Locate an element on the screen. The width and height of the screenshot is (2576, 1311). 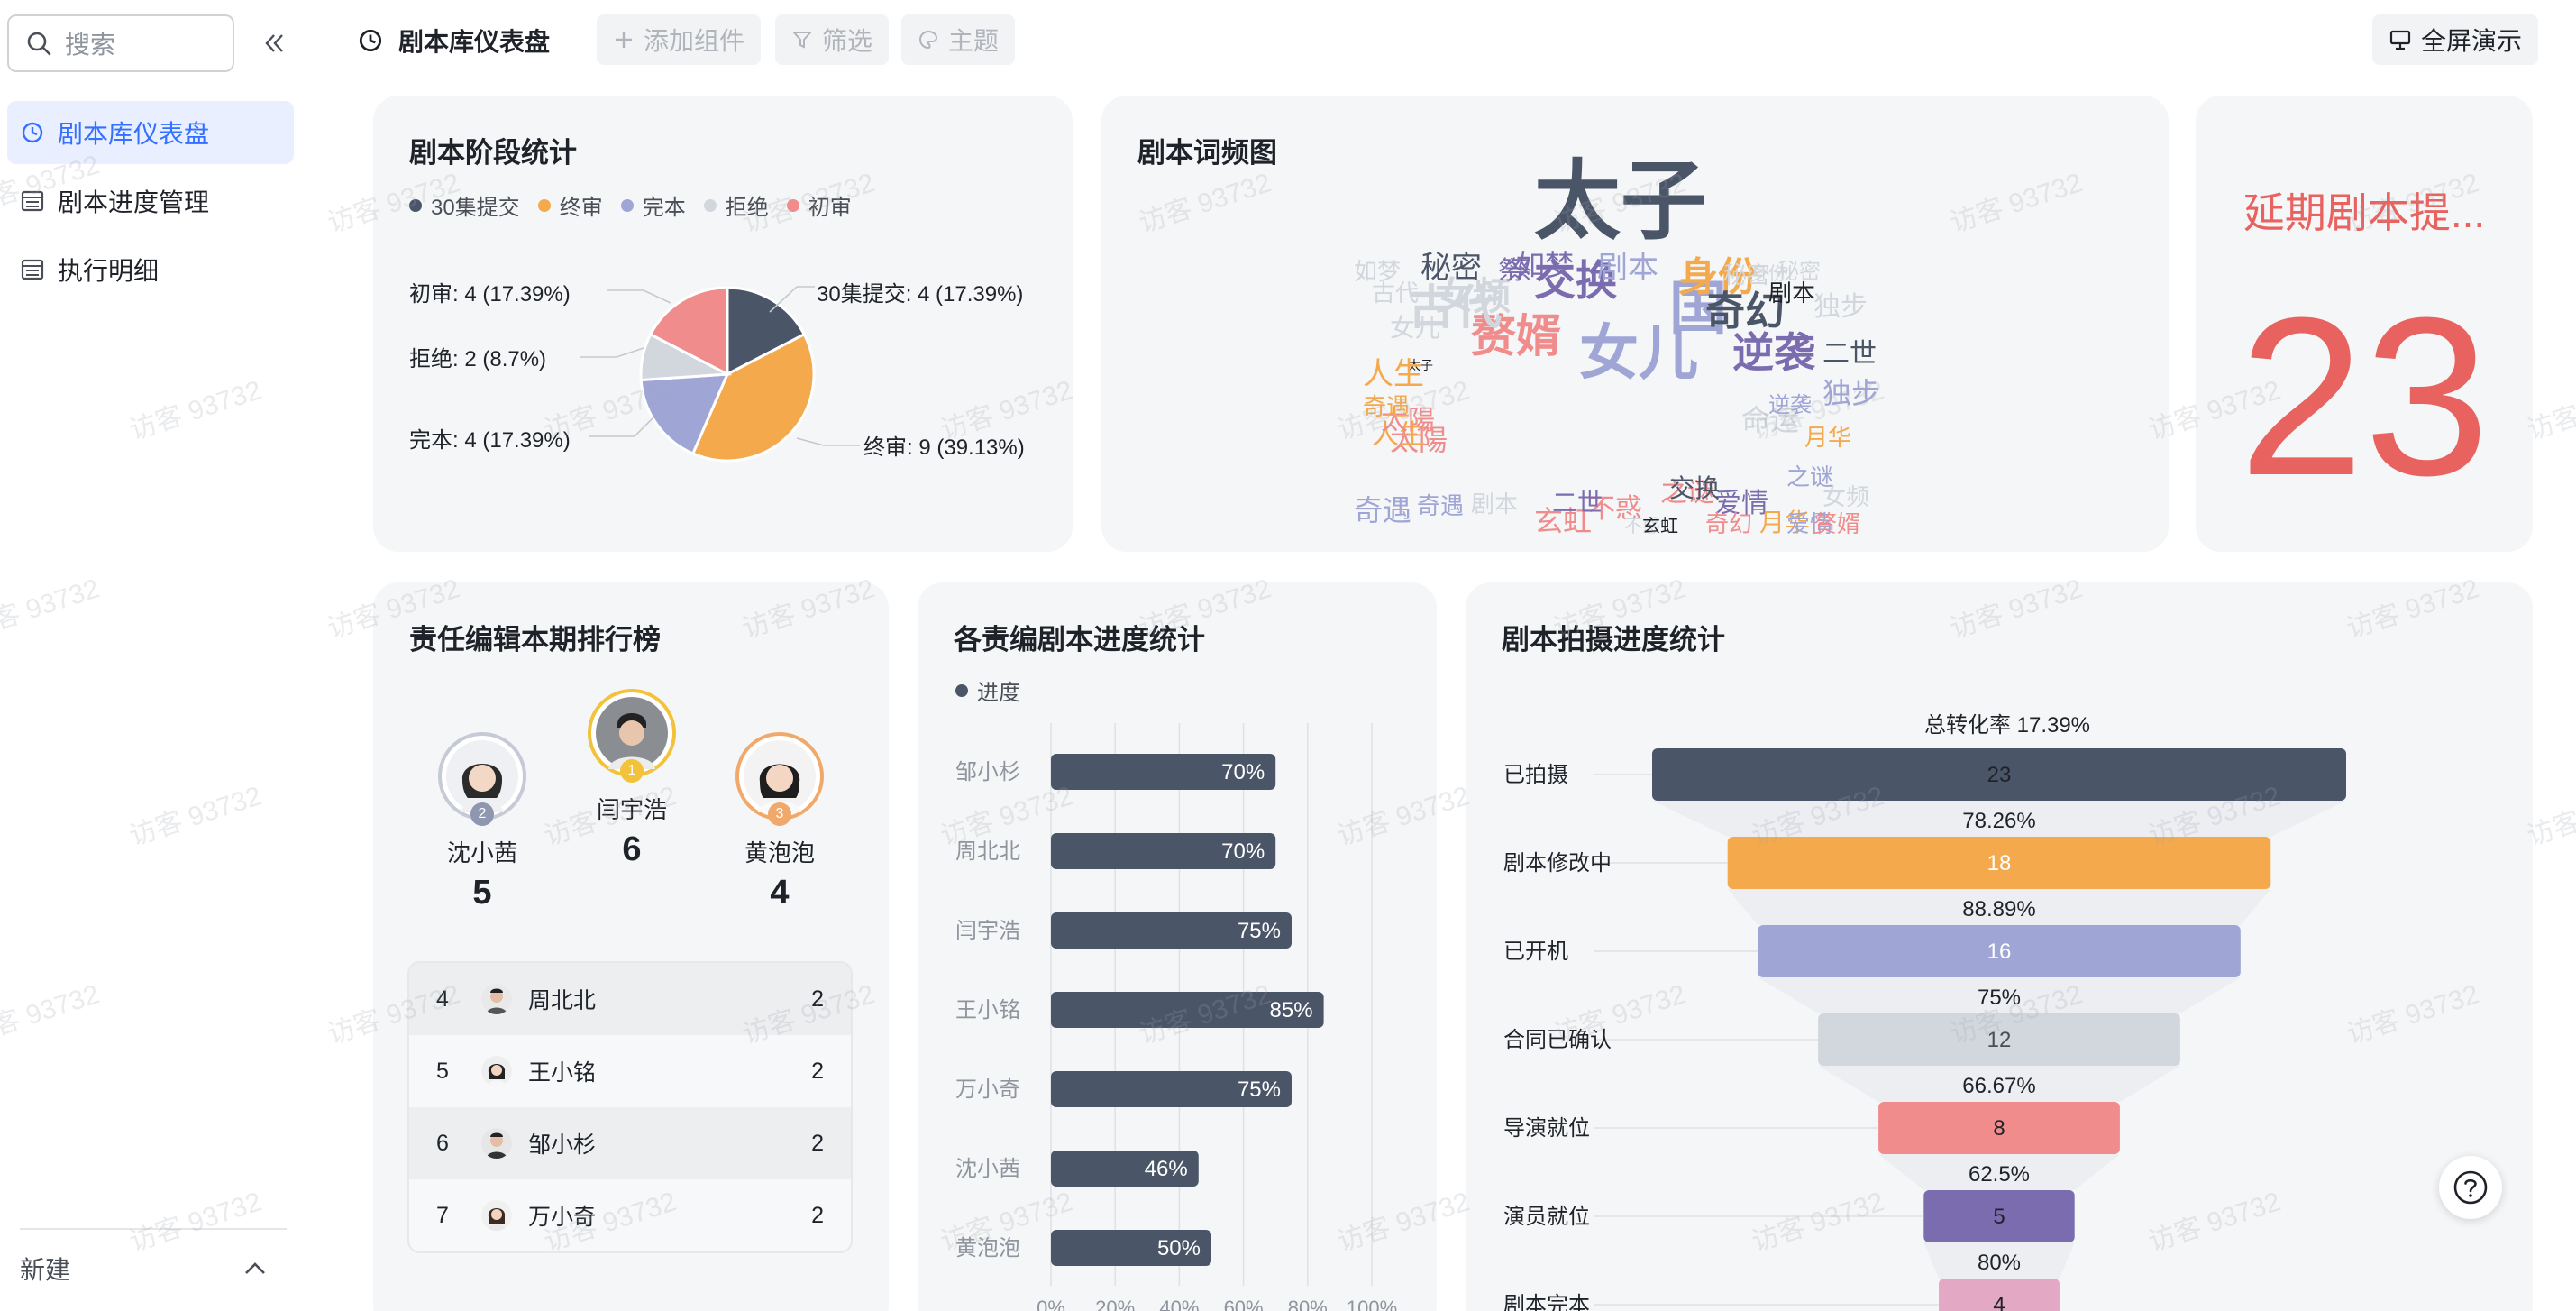
page-title: 剧本库仪表盘 is located at coordinates (453, 40).